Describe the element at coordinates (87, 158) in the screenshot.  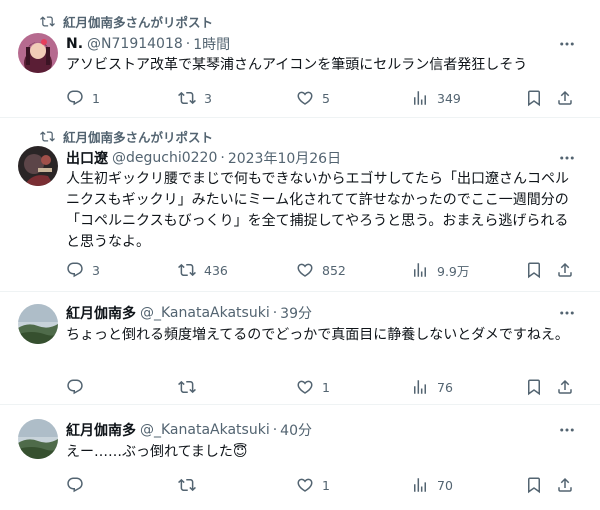
I see `display-name: 出口遼` at that location.